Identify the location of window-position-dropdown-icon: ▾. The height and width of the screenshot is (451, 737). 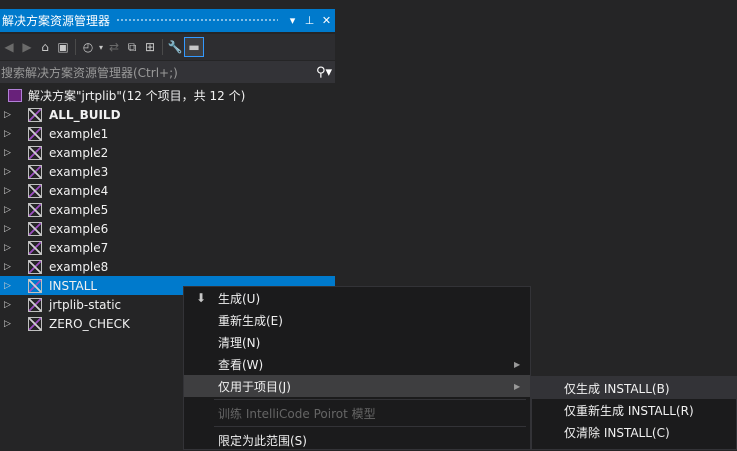
(292, 20).